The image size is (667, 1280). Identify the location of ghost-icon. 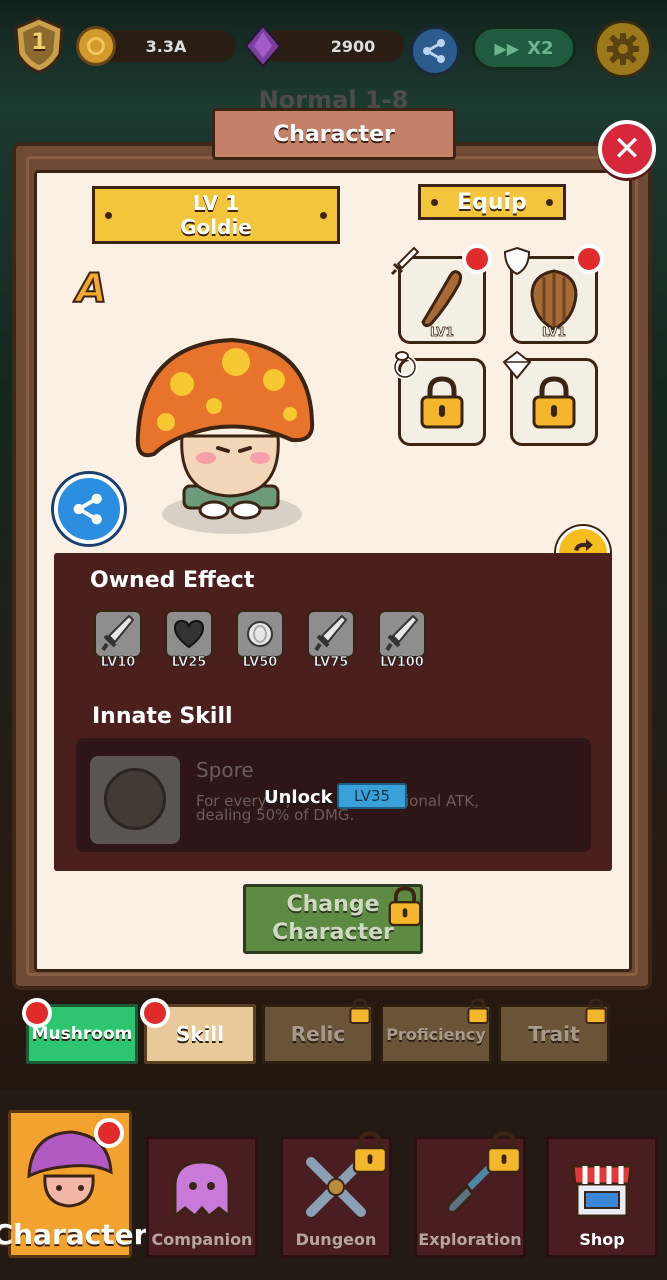
(202, 1190).